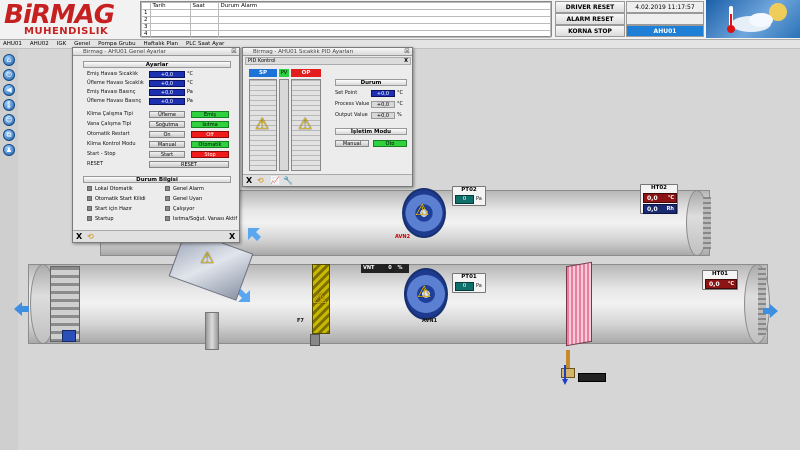  I want to click on mode-label: Klima Kontrol Modu, so click(111, 144).